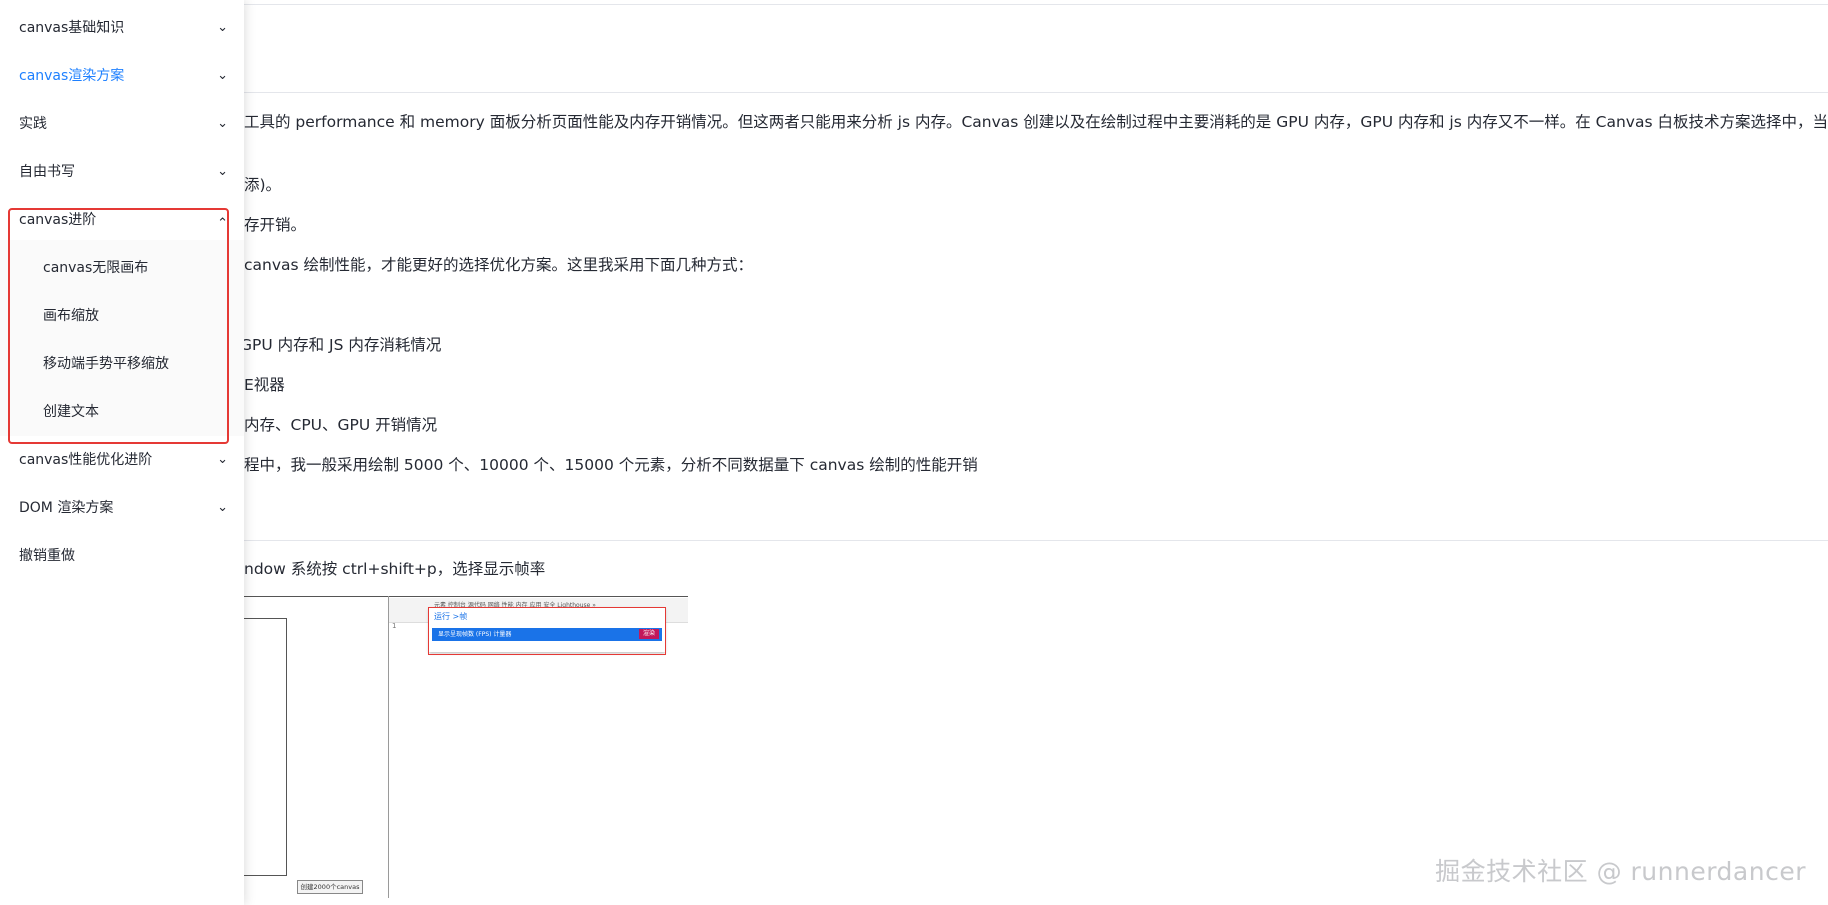 The width and height of the screenshot is (1828, 905). I want to click on sidebar-item-undo-redo: 撤销重做, so click(122, 556).